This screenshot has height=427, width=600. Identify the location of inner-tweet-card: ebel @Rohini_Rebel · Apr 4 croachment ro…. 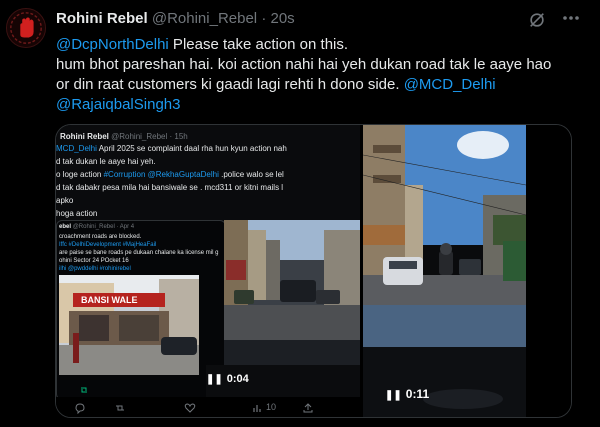
(141, 310).